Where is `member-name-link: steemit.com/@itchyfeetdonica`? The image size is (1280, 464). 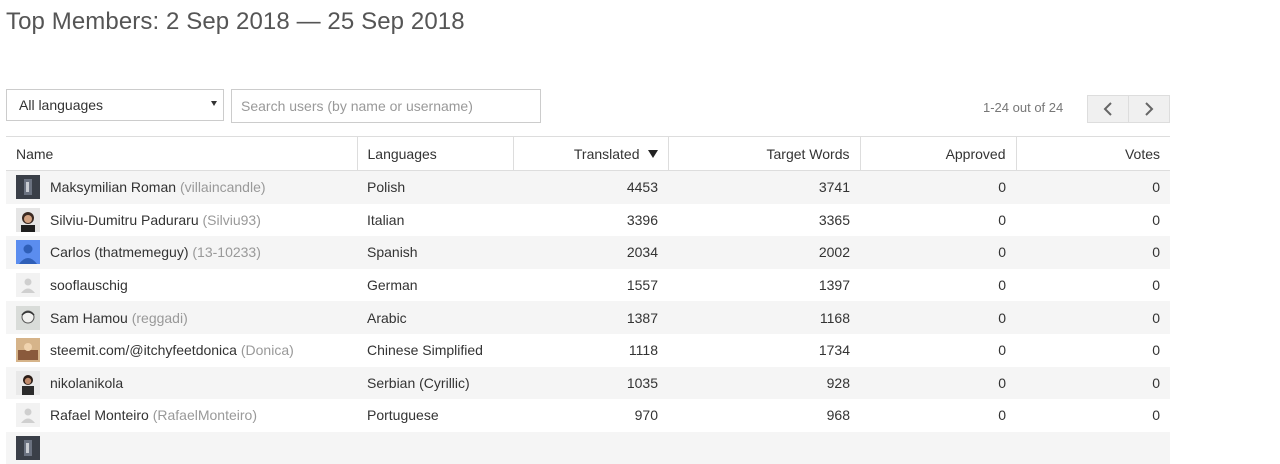
member-name-link: steemit.com/@itchyfeetdonica is located at coordinates (143, 350).